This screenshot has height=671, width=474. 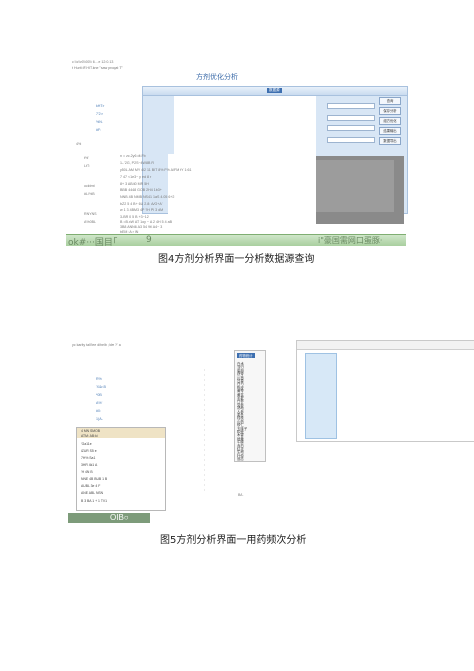 I want to click on left-label: *0B, so click(x=99, y=395).